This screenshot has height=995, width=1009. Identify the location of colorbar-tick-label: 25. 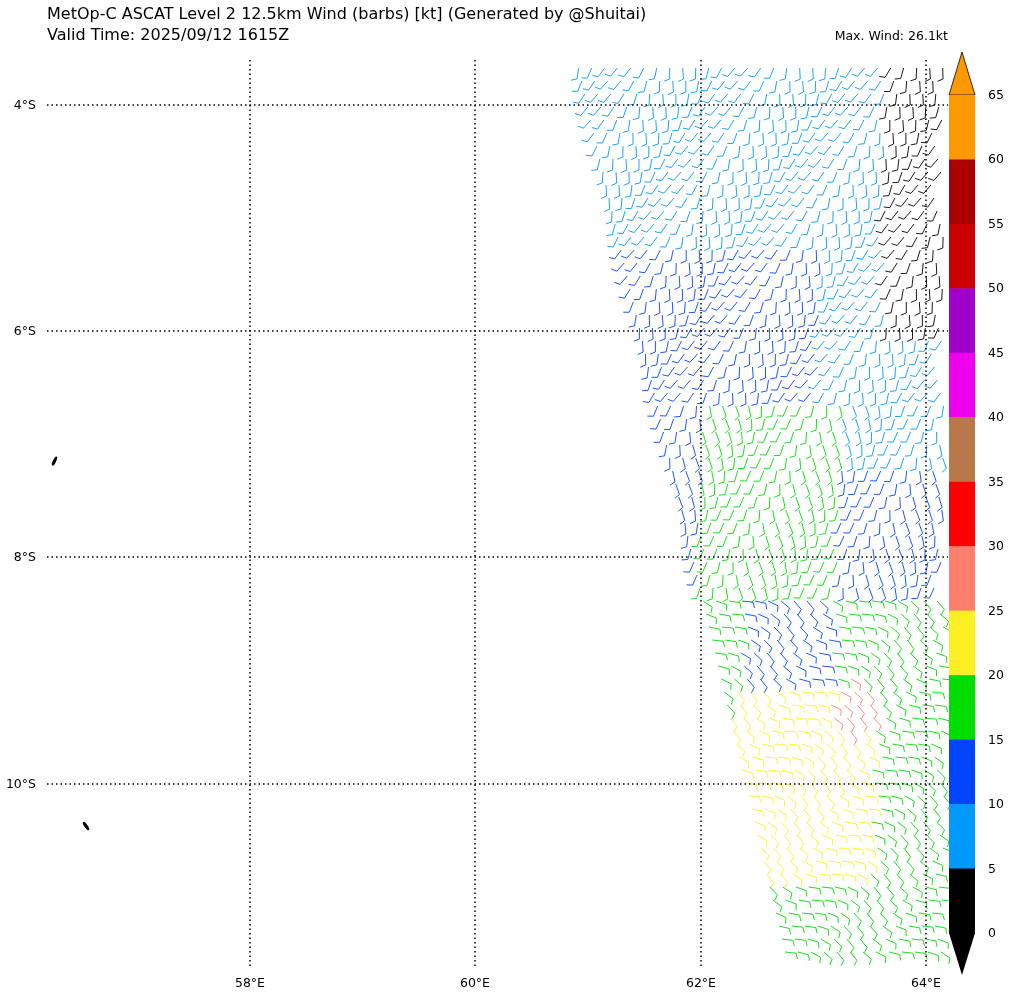
(996, 610).